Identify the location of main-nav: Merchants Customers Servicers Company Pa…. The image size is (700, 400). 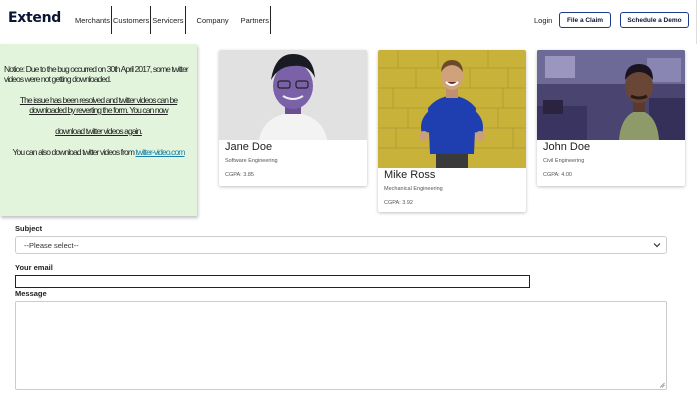
(173, 20).